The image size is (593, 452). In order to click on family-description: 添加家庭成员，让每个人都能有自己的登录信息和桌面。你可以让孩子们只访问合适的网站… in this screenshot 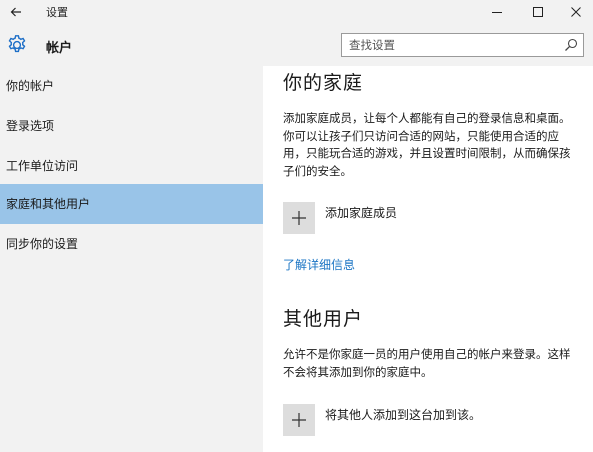, I will do `click(427, 144)`.